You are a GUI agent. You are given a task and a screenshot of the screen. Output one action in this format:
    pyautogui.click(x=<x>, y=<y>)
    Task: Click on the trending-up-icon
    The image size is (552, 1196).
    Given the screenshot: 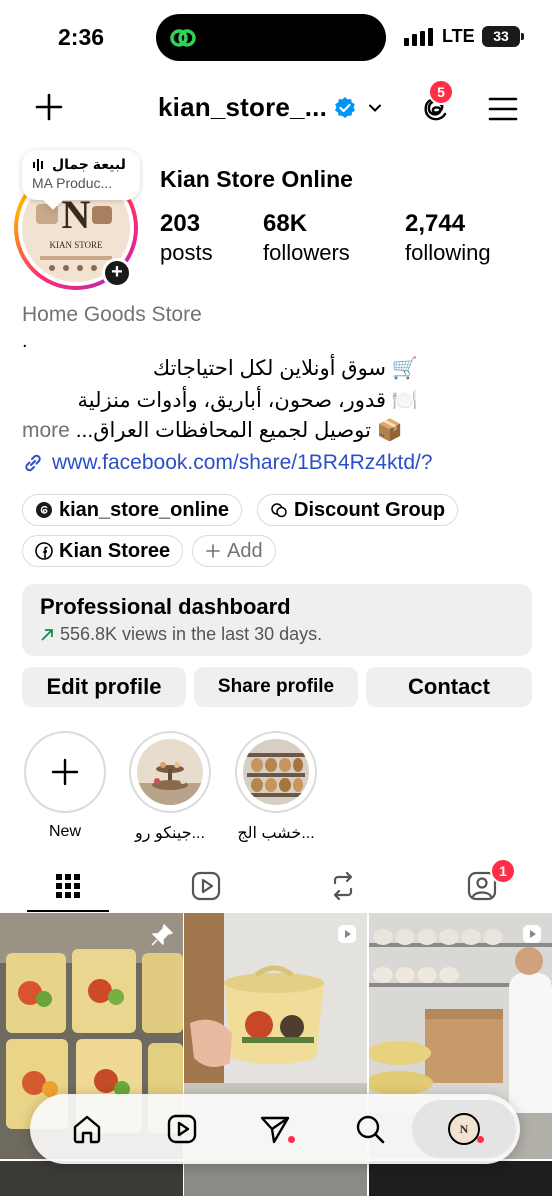 What is the action you would take?
    pyautogui.click(x=47, y=634)
    